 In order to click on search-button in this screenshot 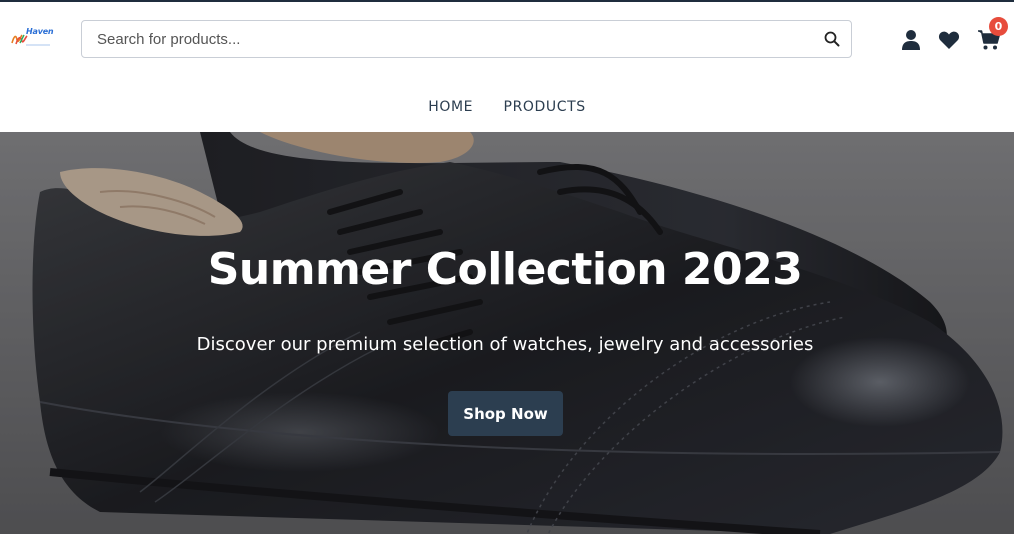, I will do `click(832, 39)`.